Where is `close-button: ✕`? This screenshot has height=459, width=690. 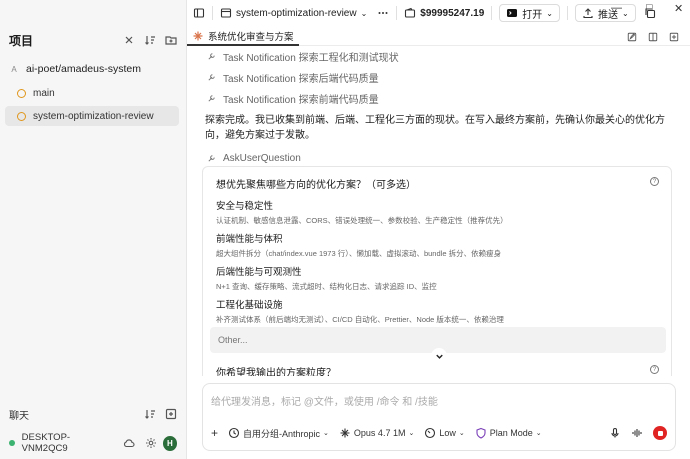 close-button: ✕ is located at coordinates (678, 8).